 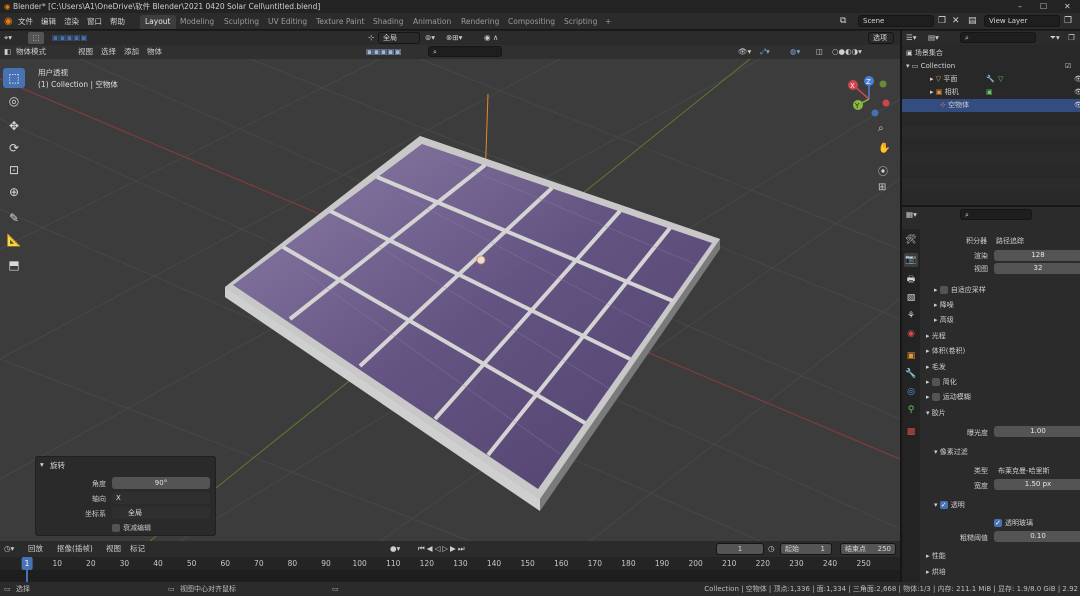 What do you see at coordinates (911, 432) in the screenshot?
I see `texture-tab-icon: ▩` at bounding box center [911, 432].